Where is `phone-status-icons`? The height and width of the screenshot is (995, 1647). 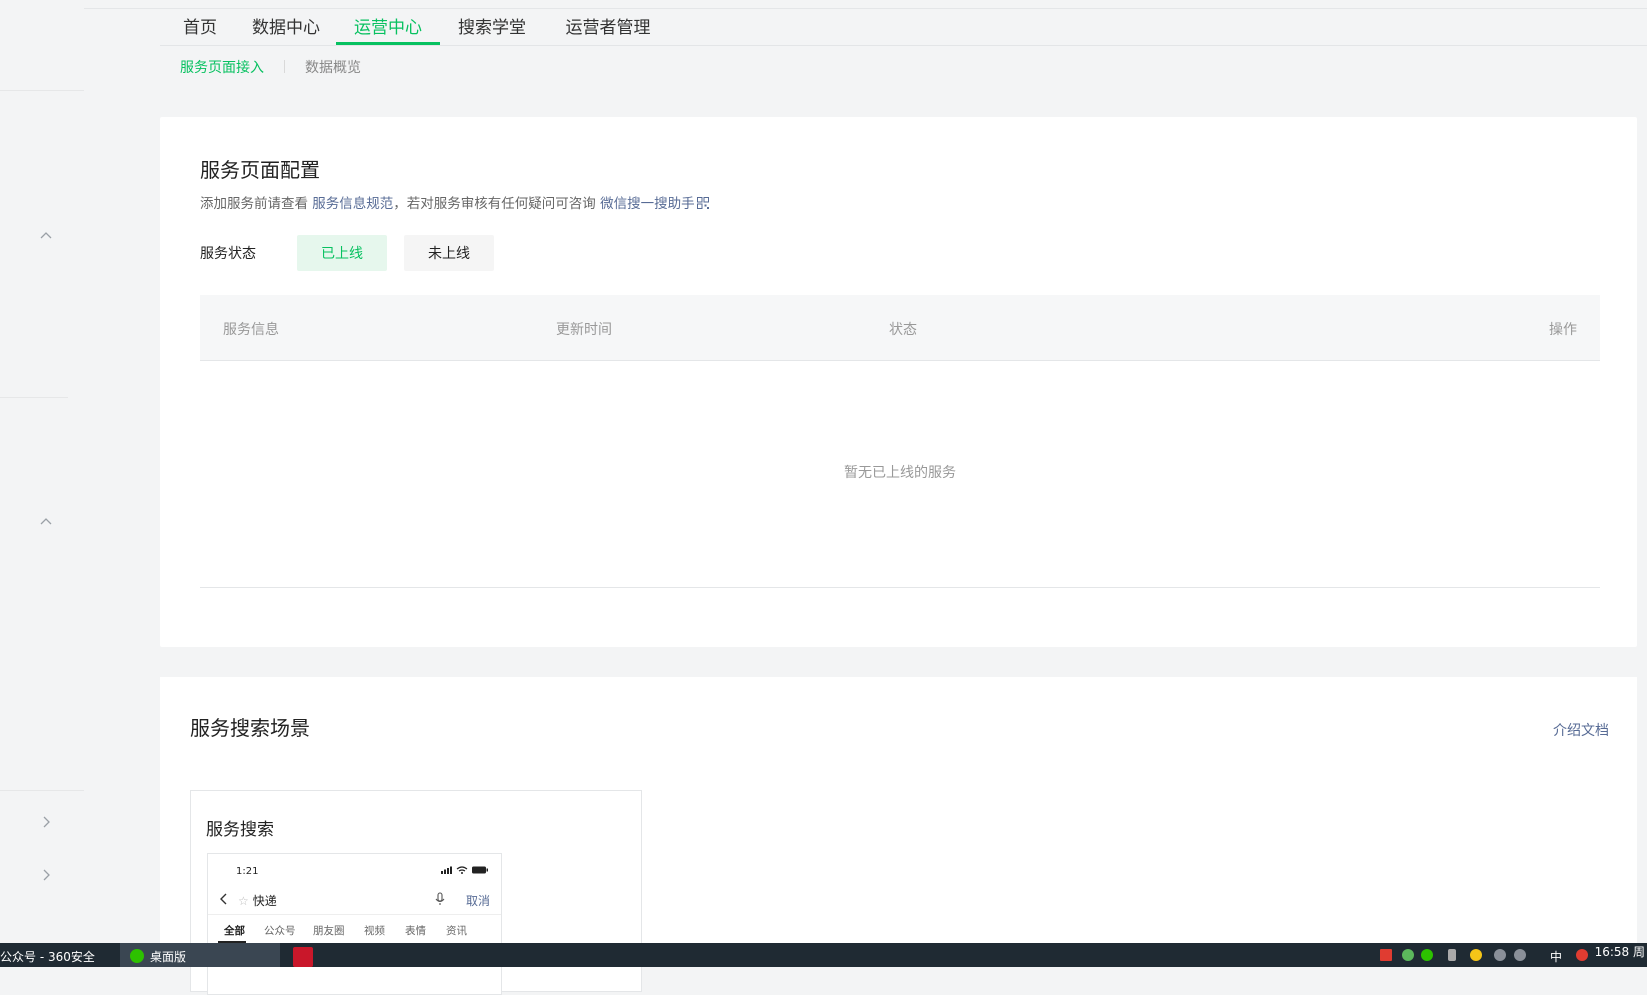 phone-status-icons is located at coordinates (464, 870).